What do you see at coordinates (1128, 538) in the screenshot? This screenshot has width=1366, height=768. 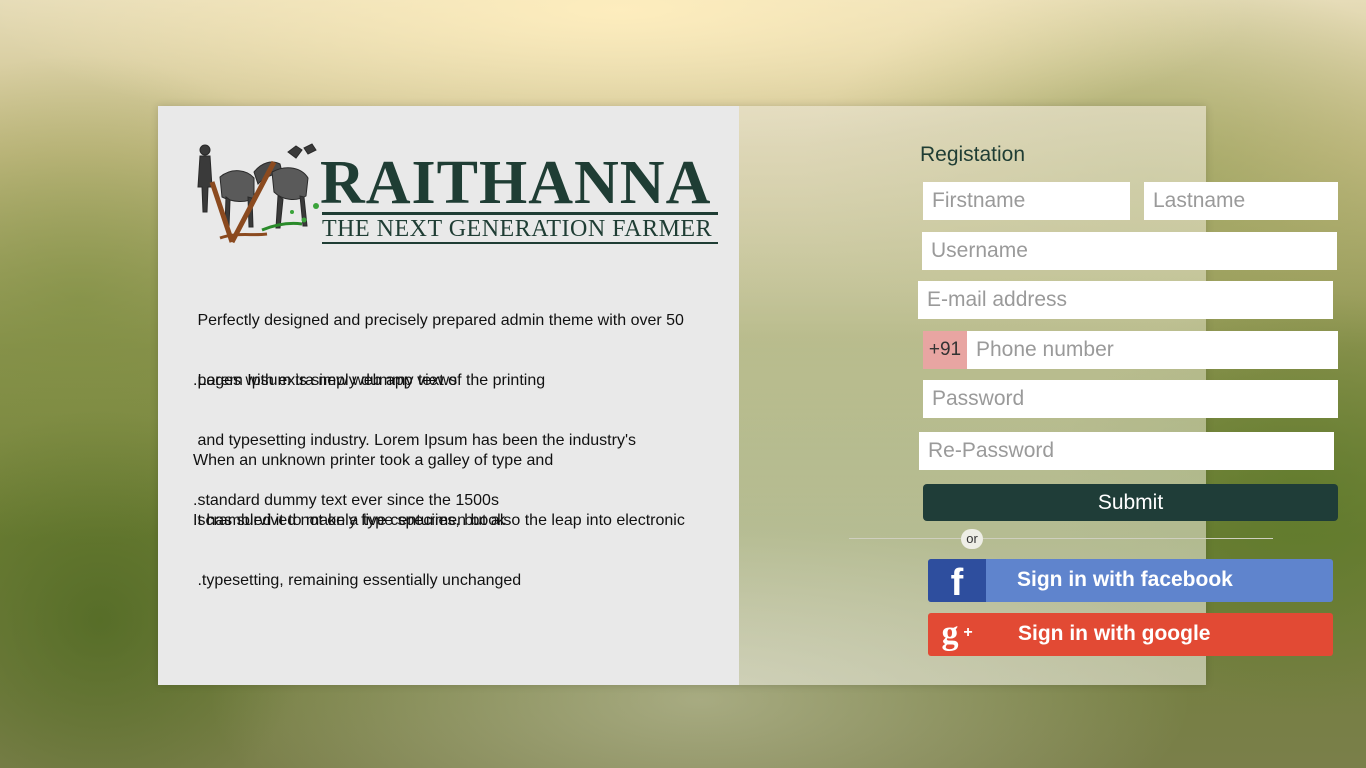 I see `divider-line` at bounding box center [1128, 538].